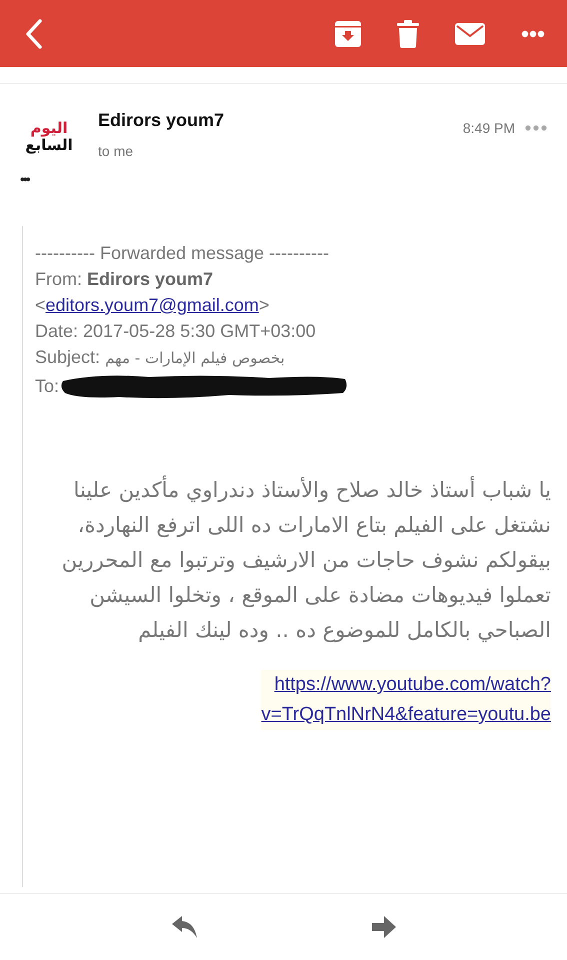 The height and width of the screenshot is (960, 567). I want to click on mail-button, so click(470, 33).